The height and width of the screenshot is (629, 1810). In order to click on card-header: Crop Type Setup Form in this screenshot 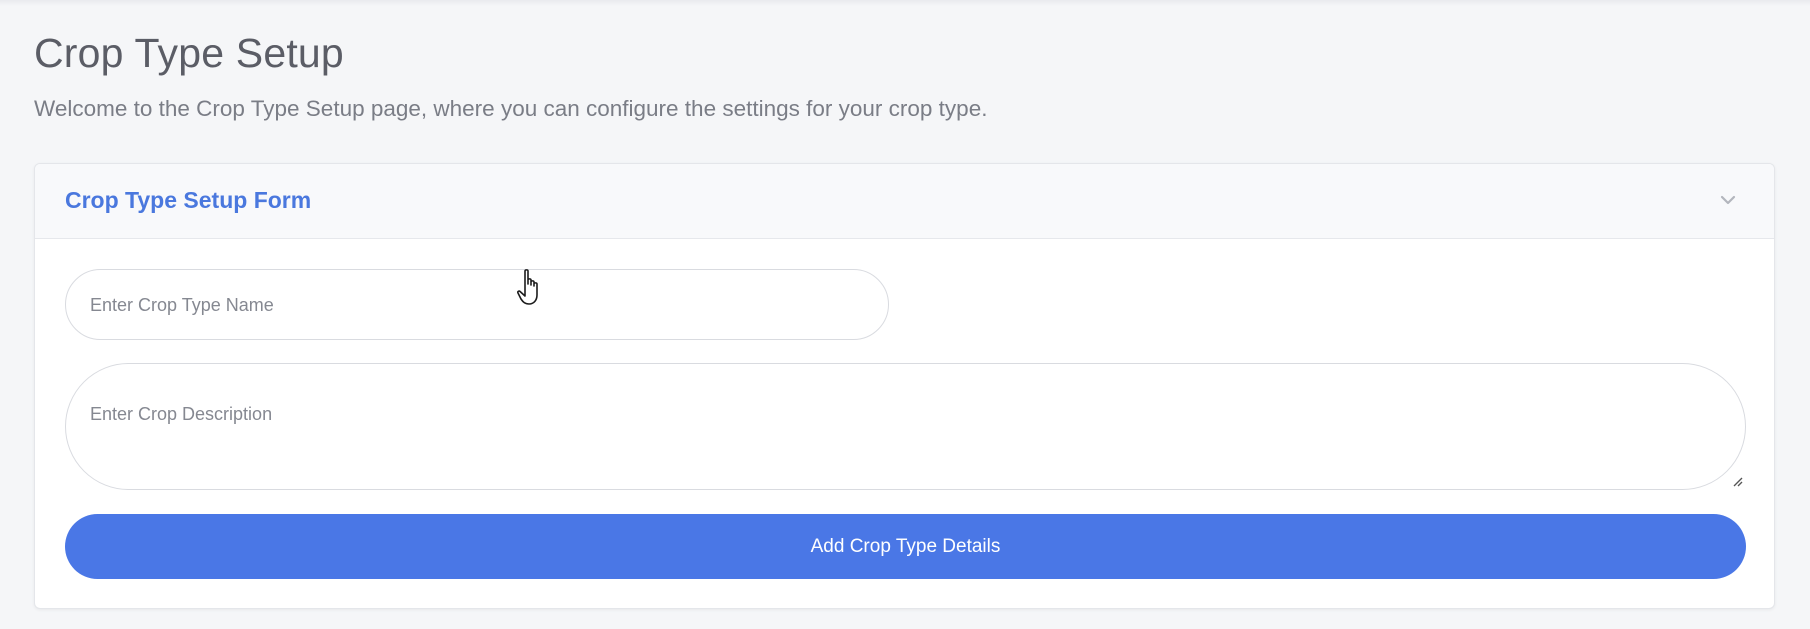, I will do `click(904, 201)`.